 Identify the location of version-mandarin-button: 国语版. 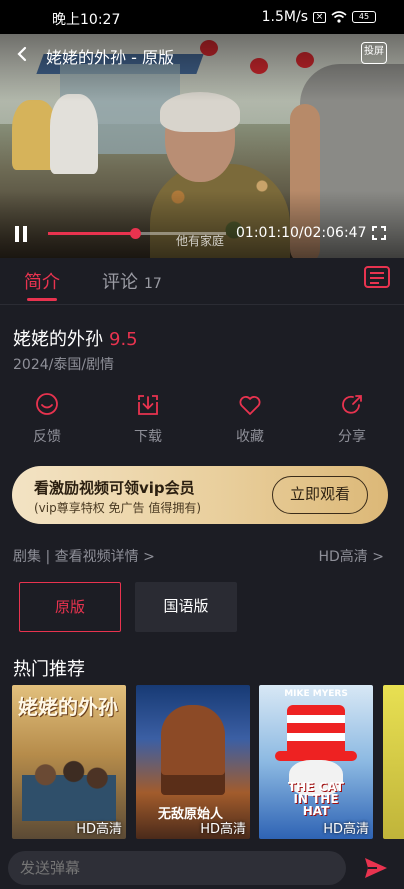
(186, 607).